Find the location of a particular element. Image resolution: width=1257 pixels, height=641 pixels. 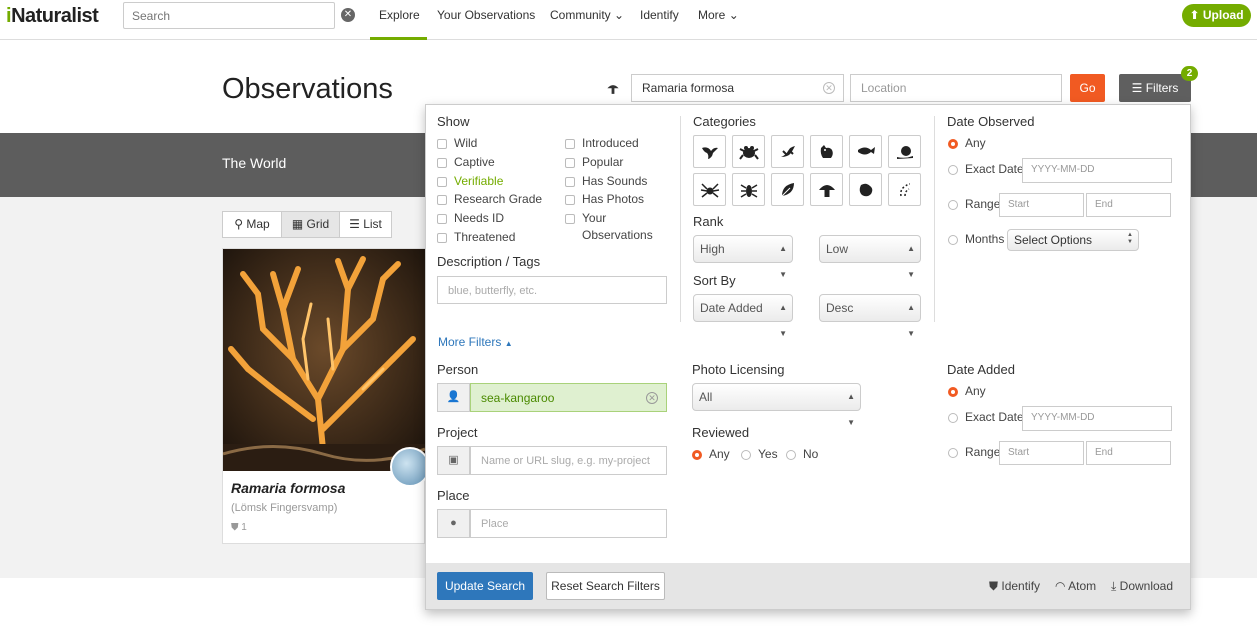

rank-low-select: Low ▲ ▼ is located at coordinates (870, 257).